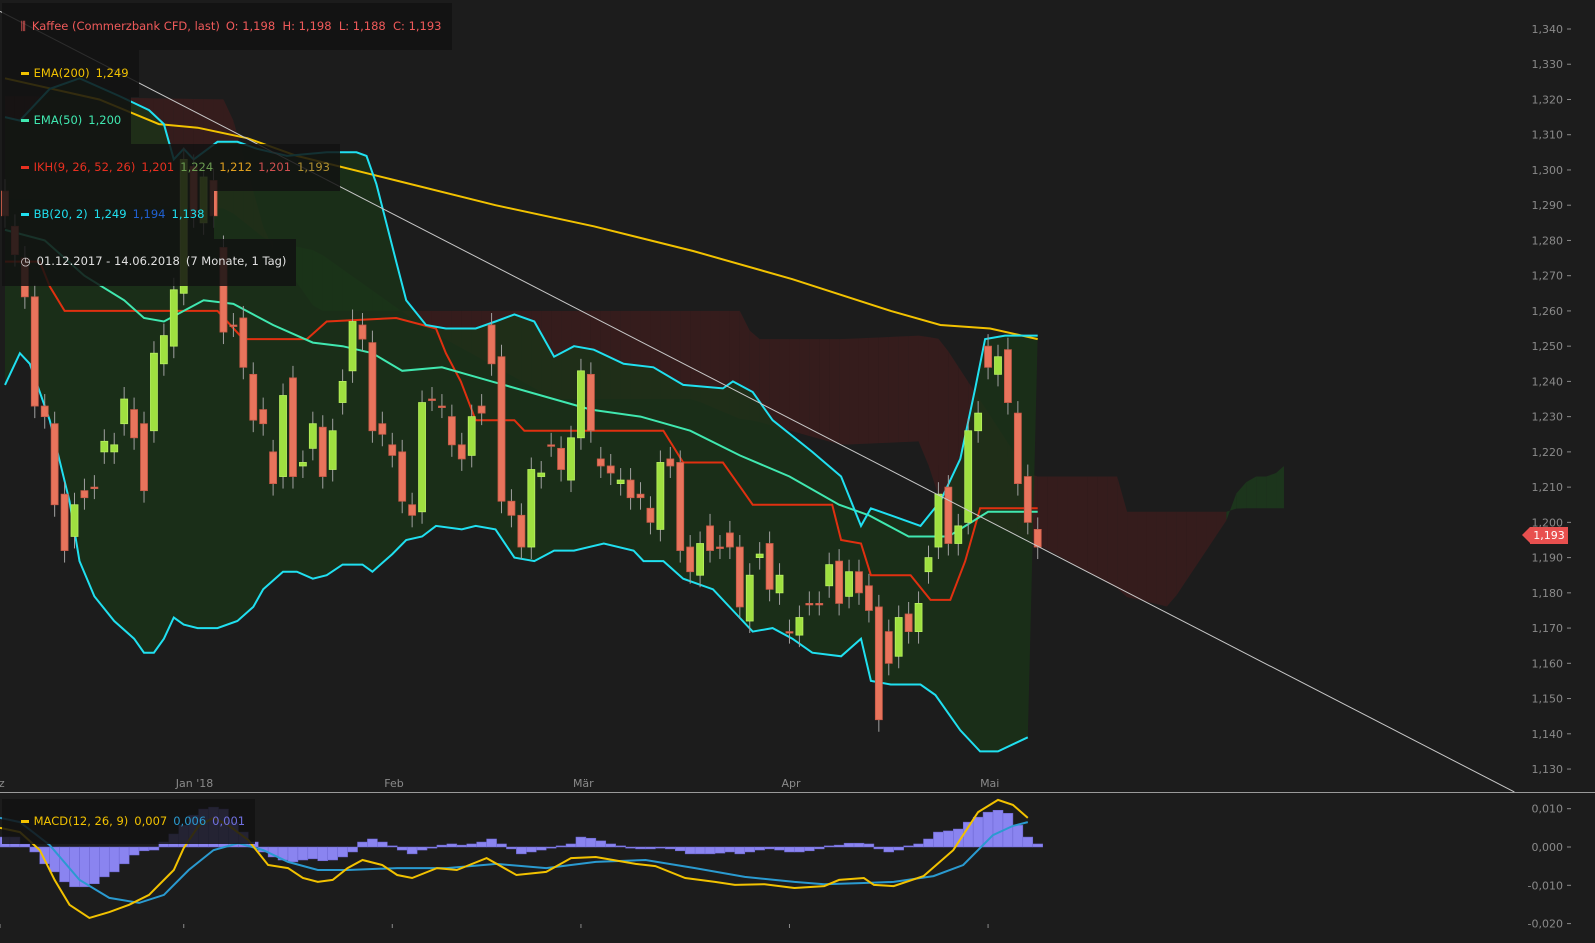 Image resolution: width=1595 pixels, height=943 pixels. I want to click on legend-ema200: EMA(200) 1,249, so click(70, 74).